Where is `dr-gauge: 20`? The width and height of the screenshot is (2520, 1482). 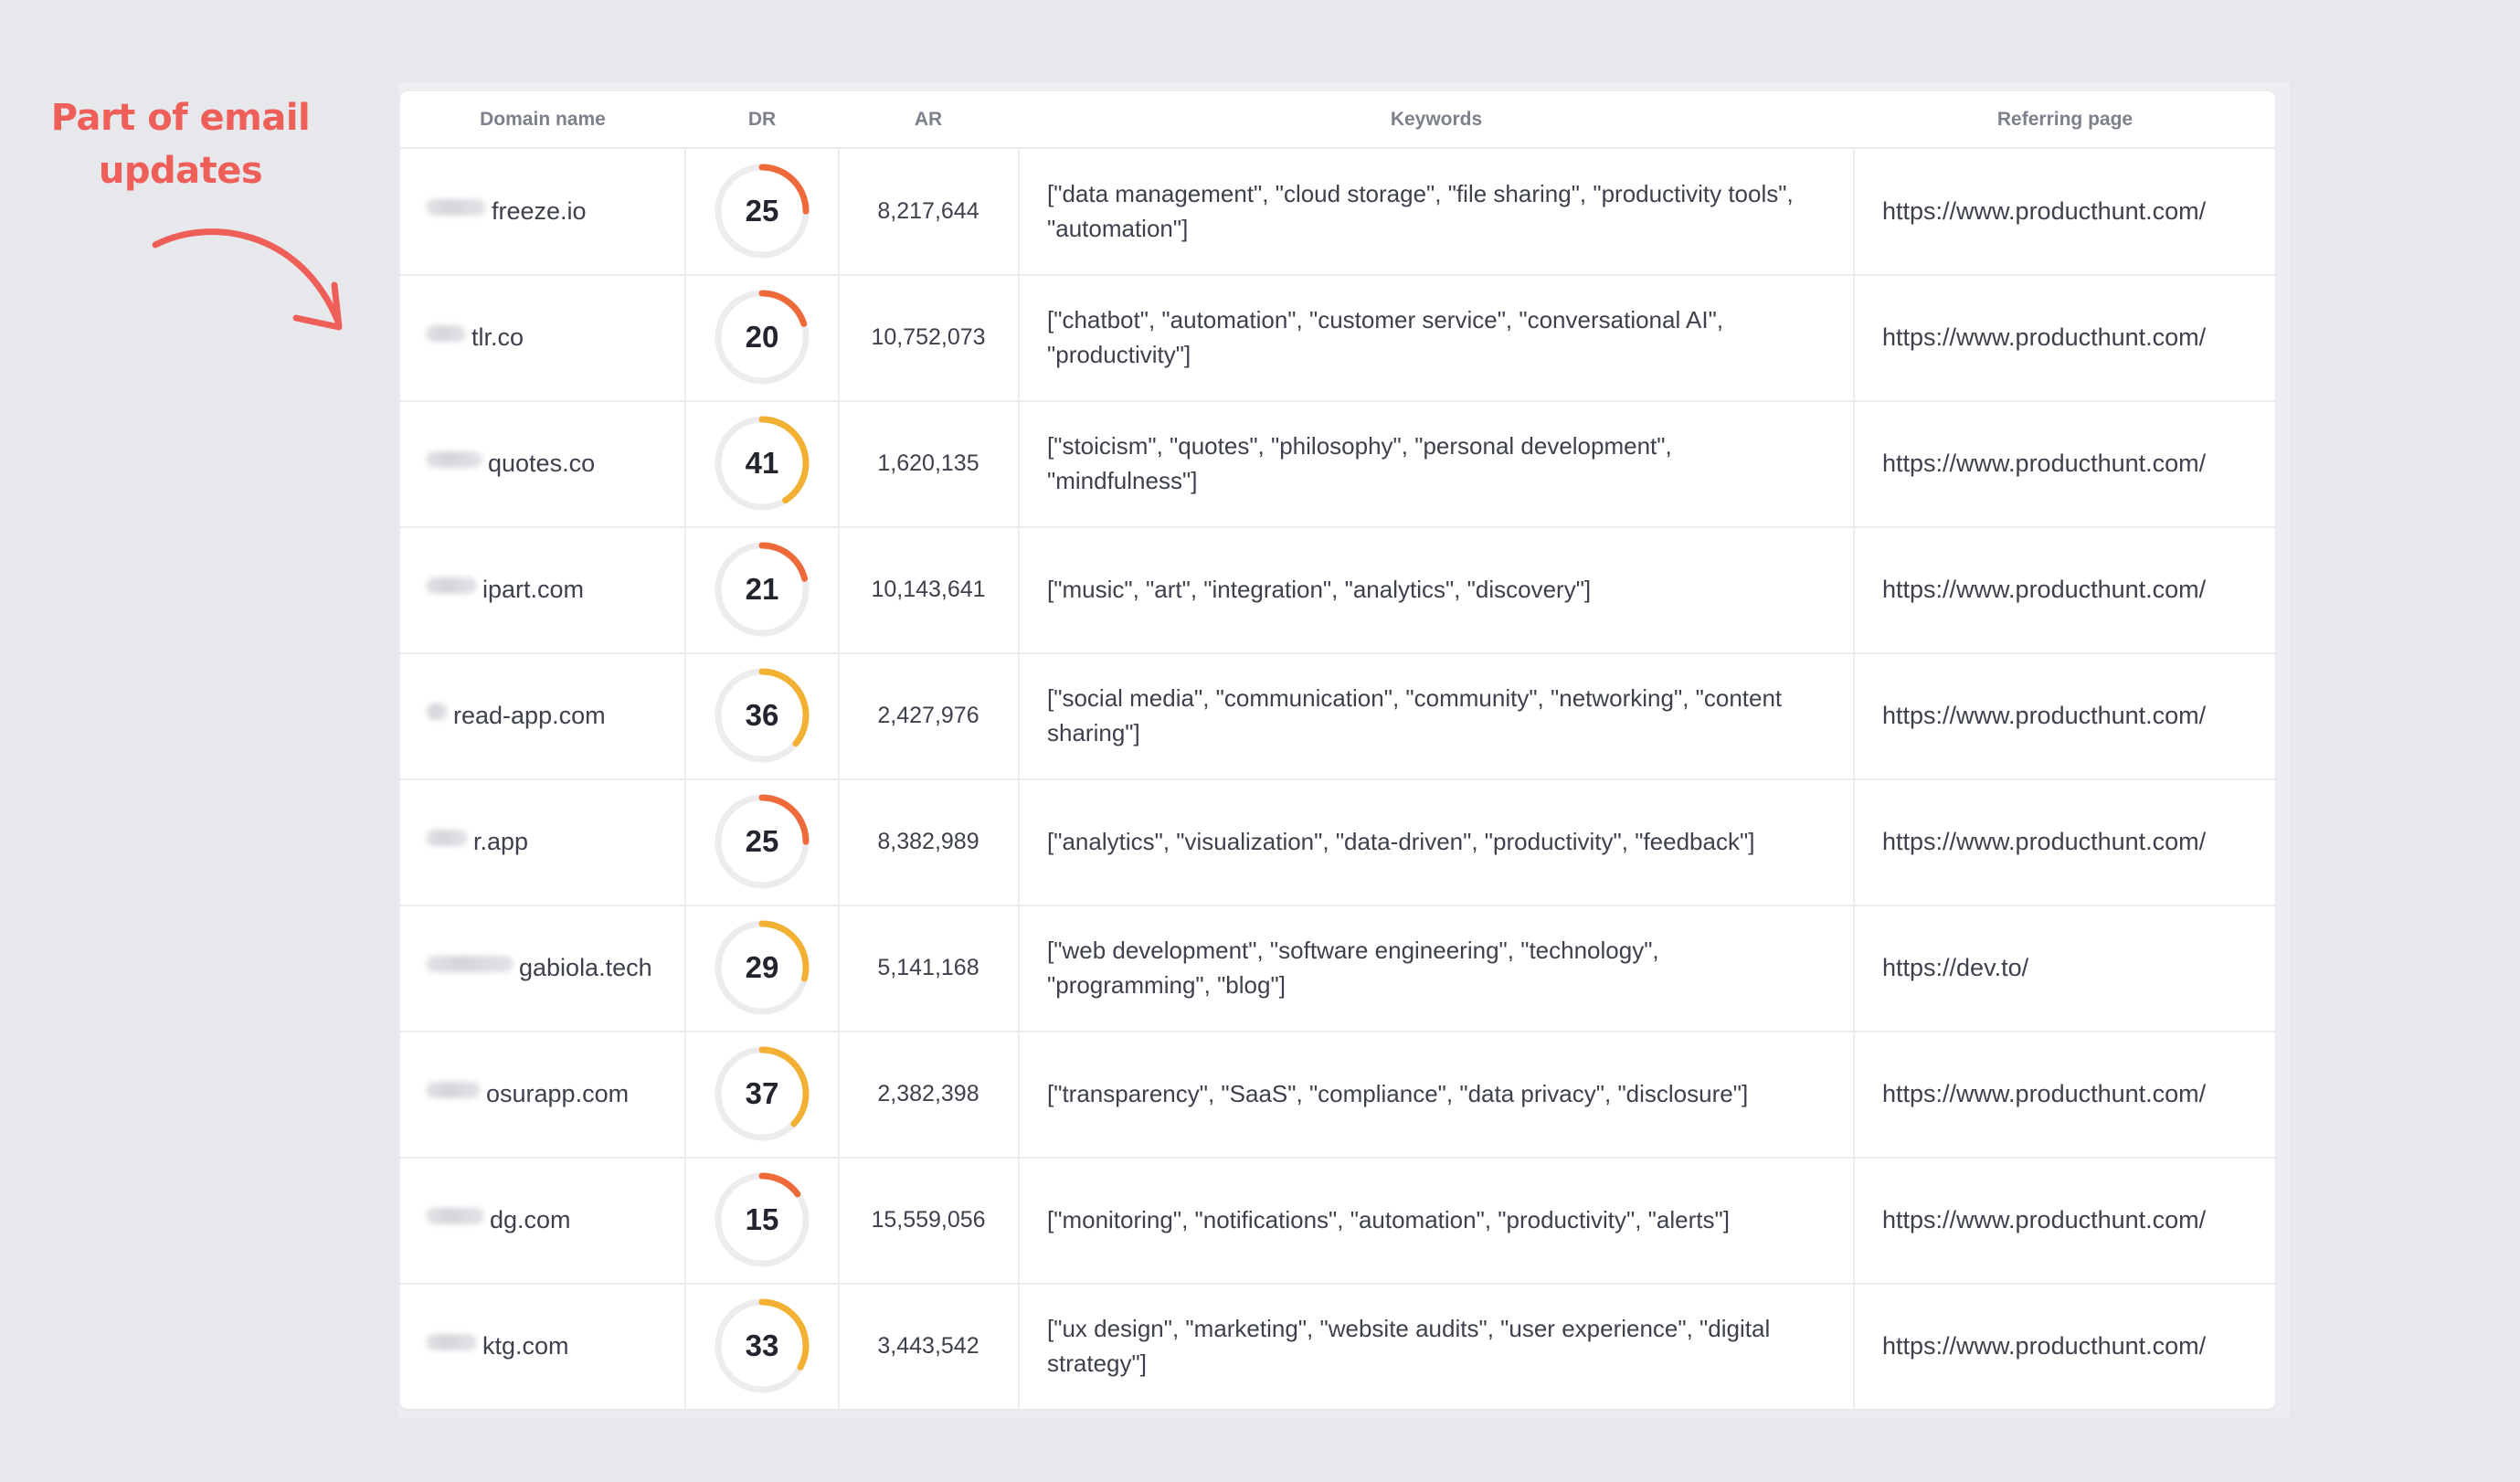 dr-gauge: 20 is located at coordinates (762, 337).